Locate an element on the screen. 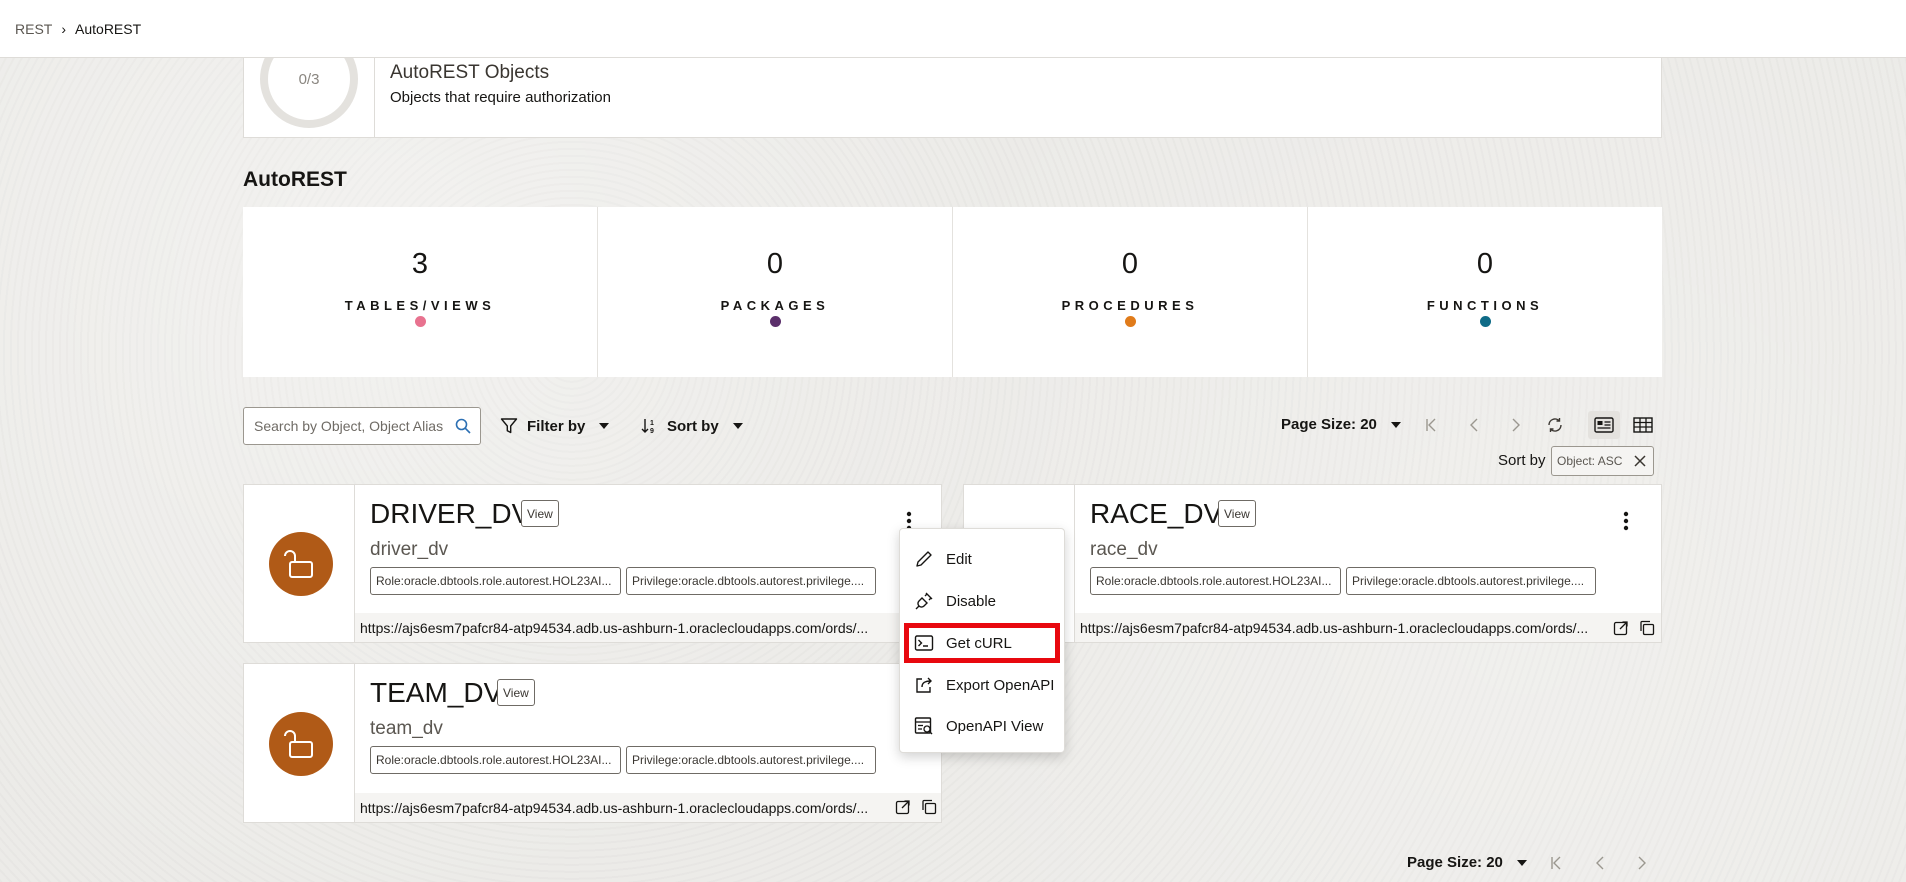 The image size is (1906, 882). stat-label: TABLES/VIEWS is located at coordinates (420, 305).